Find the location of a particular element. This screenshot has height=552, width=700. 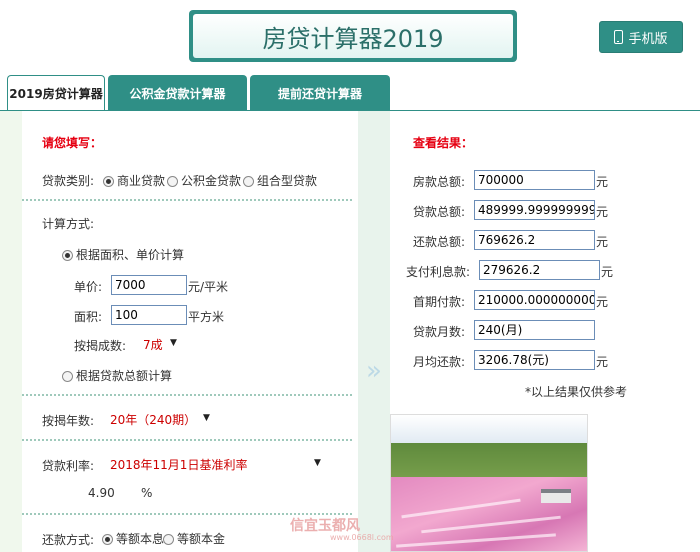

loan-type-combined: 组合型贷款 is located at coordinates (280, 180).